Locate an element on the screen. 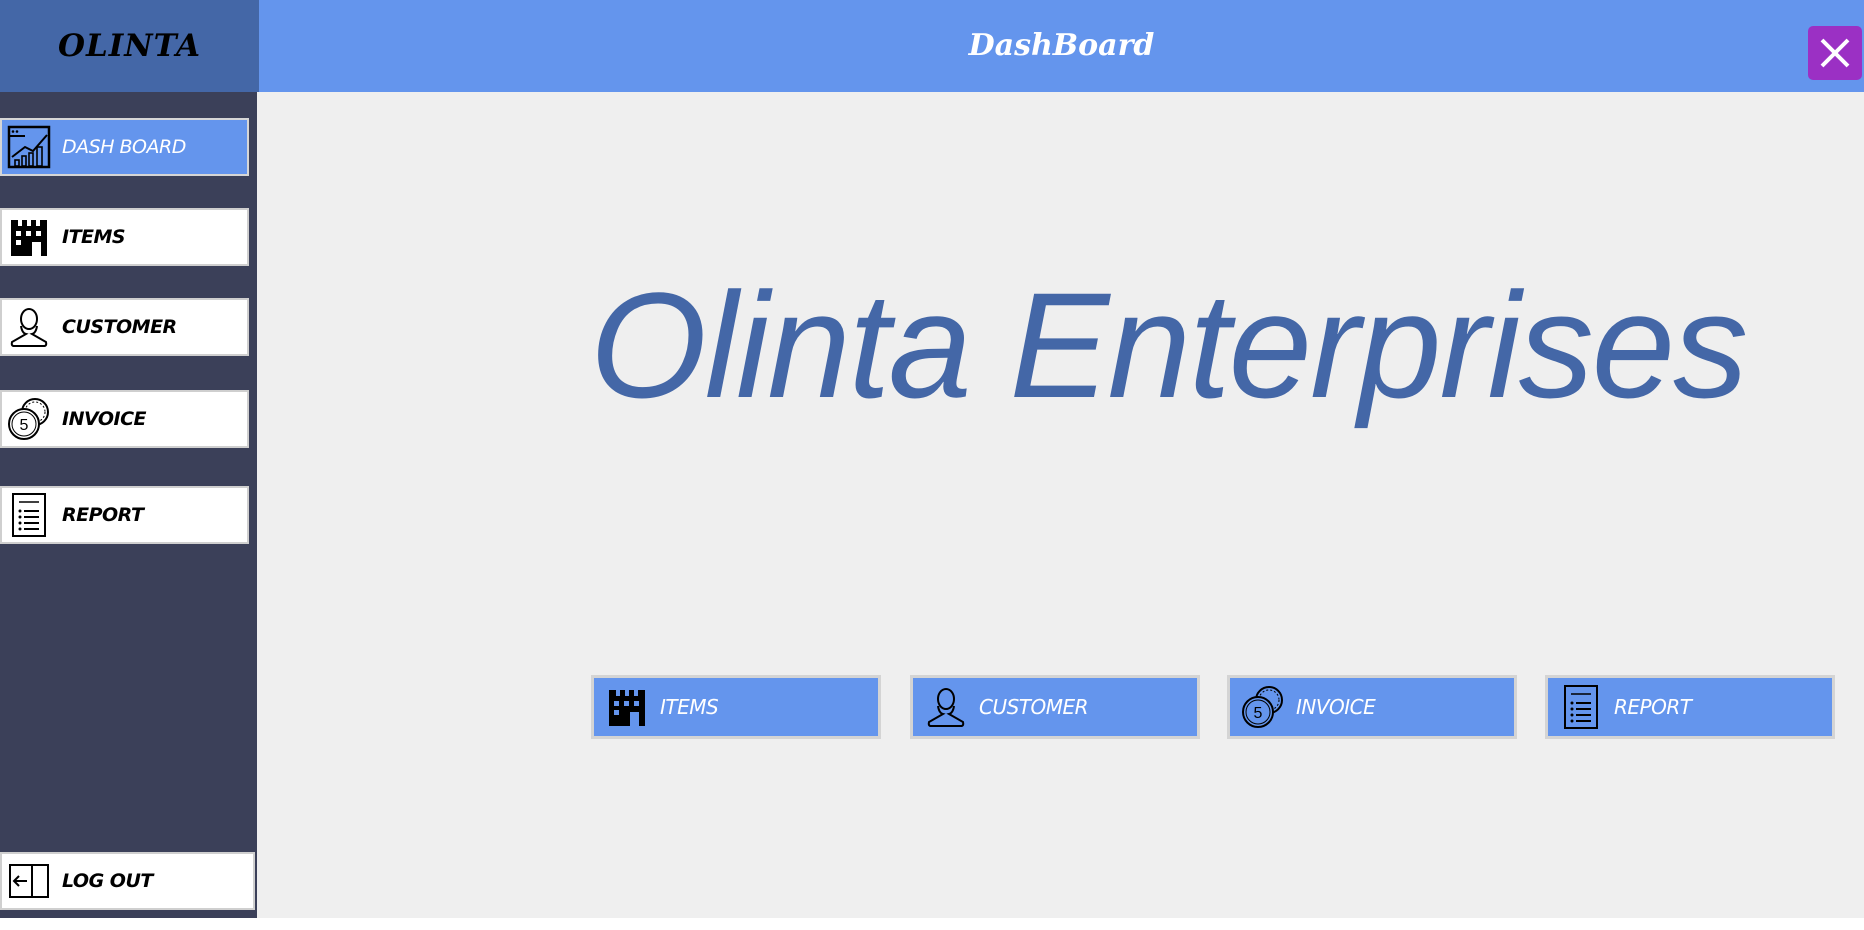 The width and height of the screenshot is (1864, 930). logout-icon is located at coordinates (29, 881).